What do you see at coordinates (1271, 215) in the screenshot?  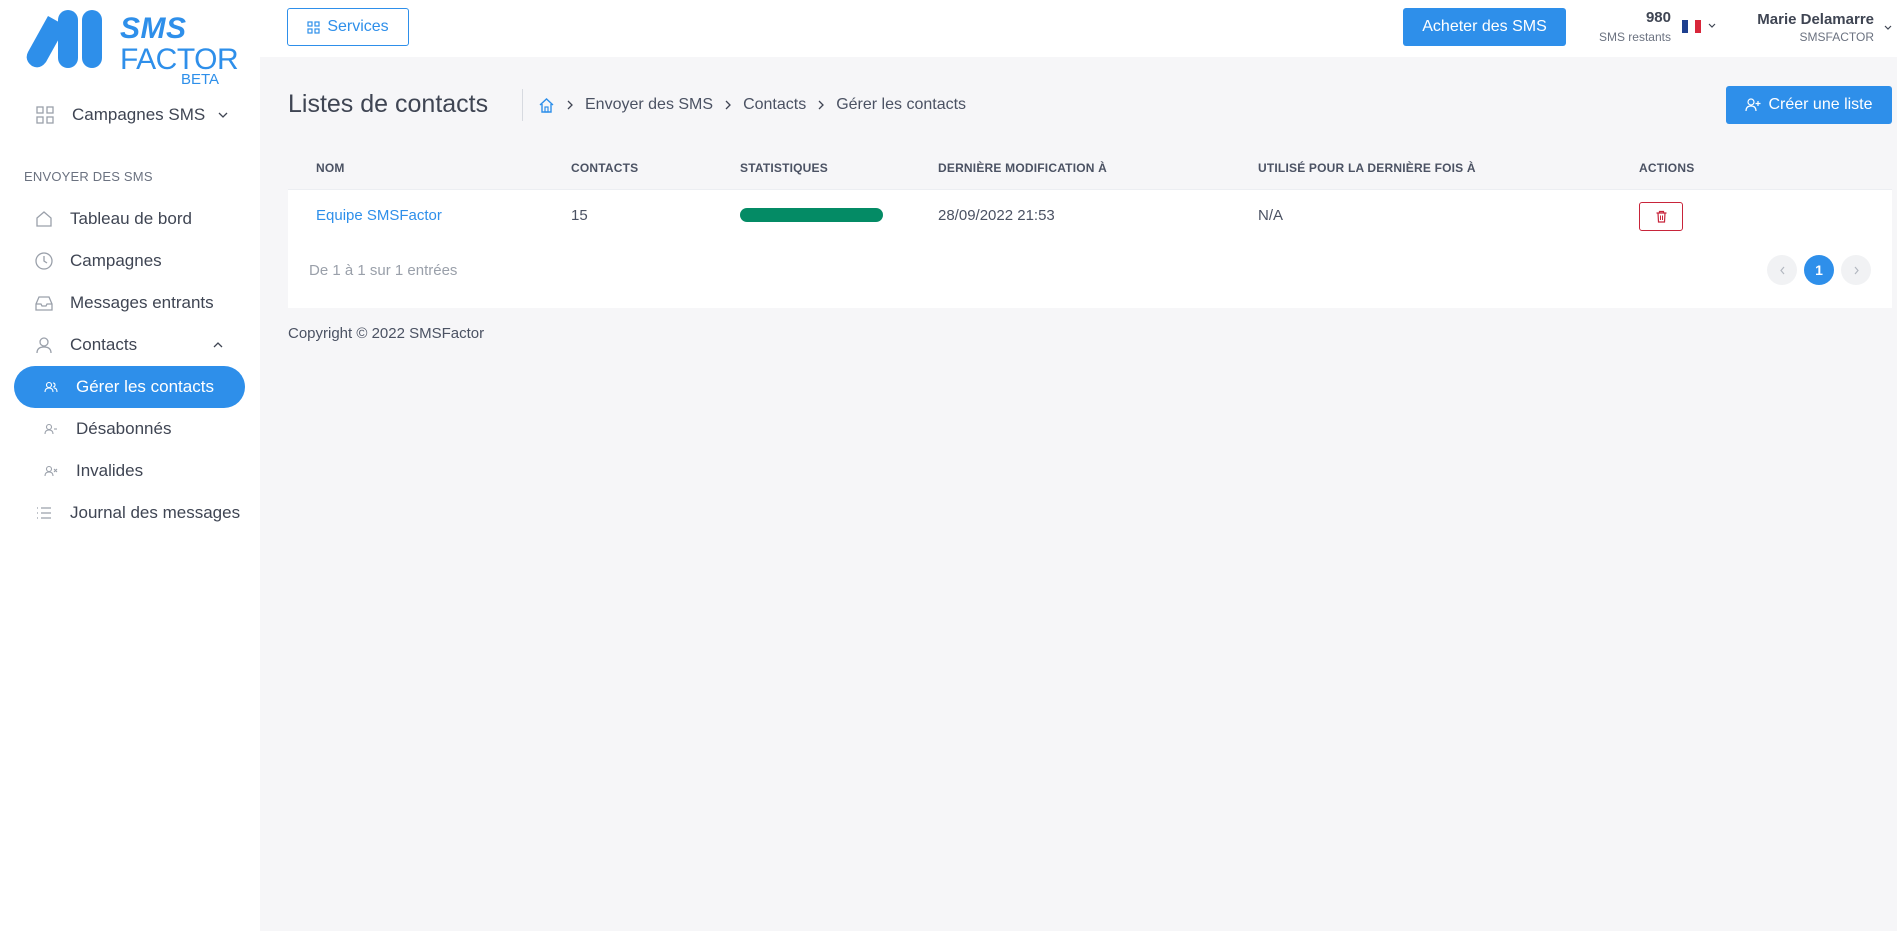 I see `last-used-date: N/A` at bounding box center [1271, 215].